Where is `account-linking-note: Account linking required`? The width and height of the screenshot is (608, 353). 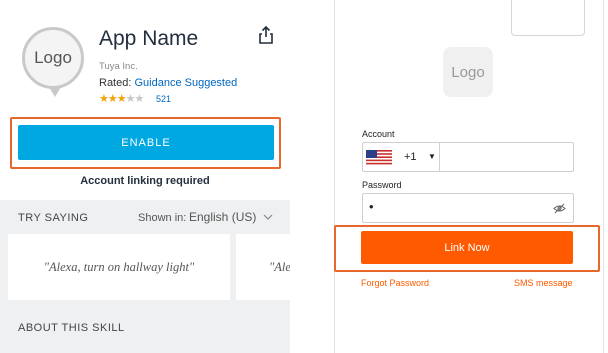
account-linking-note: Account linking required is located at coordinates (145, 181).